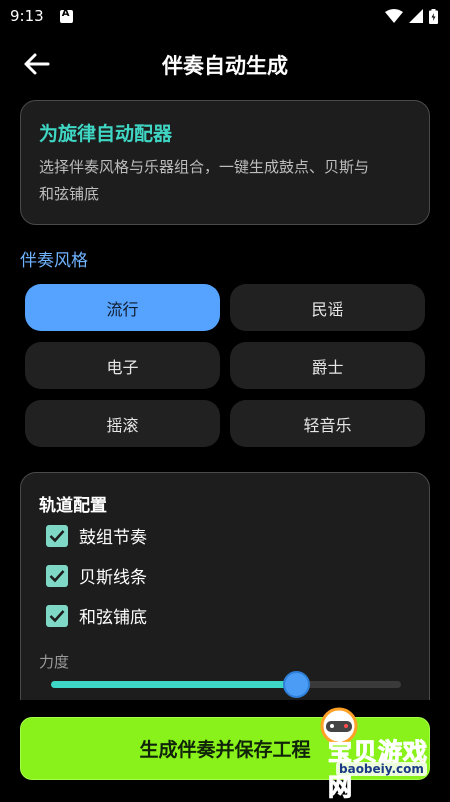 Image resolution: width=450 pixels, height=802 pixels. Describe the element at coordinates (327, 423) in the screenshot. I see `style-chip-light-music: 轻音乐` at that location.